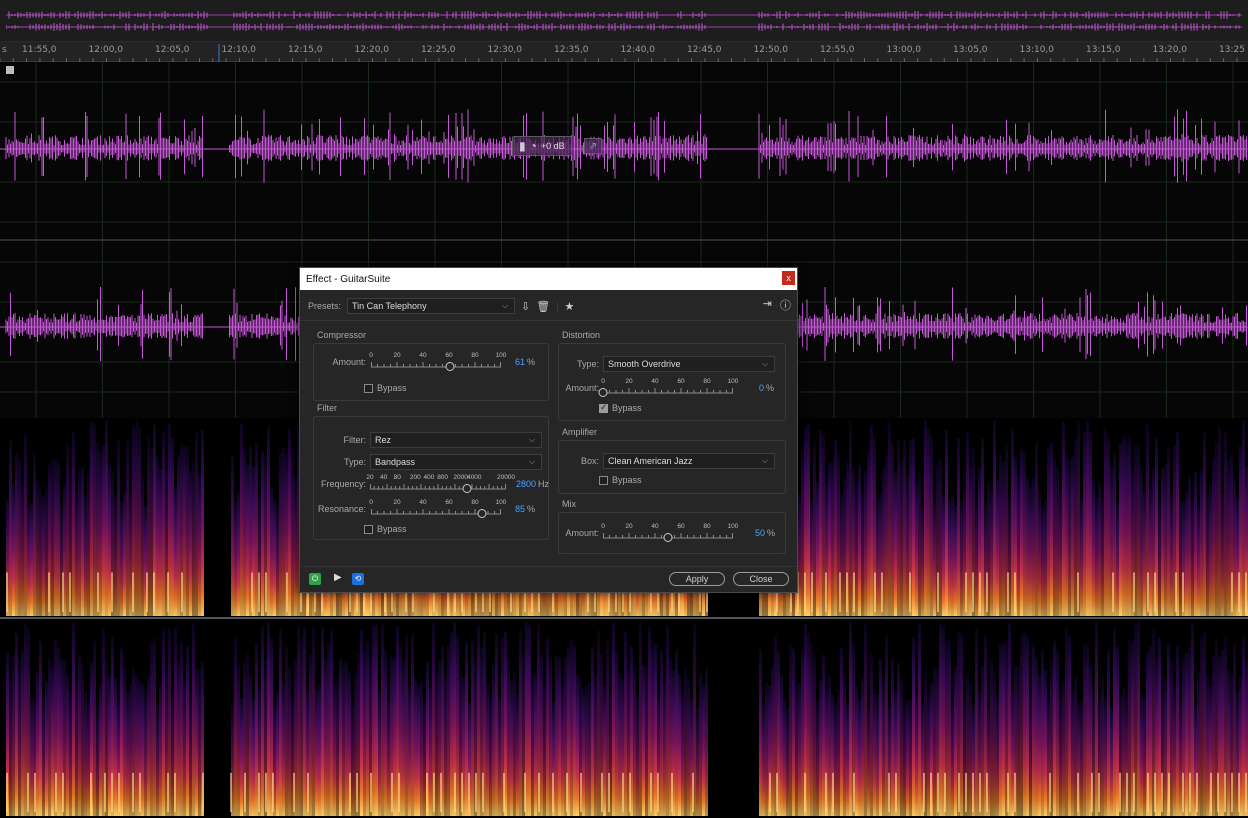 The width and height of the screenshot is (1248, 818). What do you see at coordinates (10, 70) in the screenshot?
I see `track-corner-handle` at bounding box center [10, 70].